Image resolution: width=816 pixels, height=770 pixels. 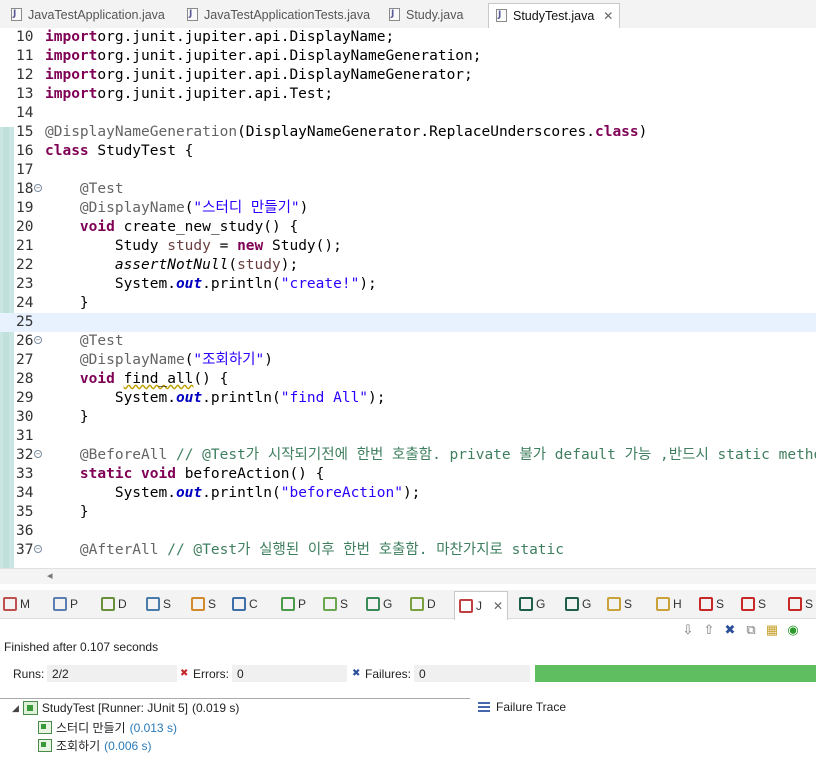 What do you see at coordinates (15, 708) in the screenshot?
I see `expand-arrow-icon: ◢` at bounding box center [15, 708].